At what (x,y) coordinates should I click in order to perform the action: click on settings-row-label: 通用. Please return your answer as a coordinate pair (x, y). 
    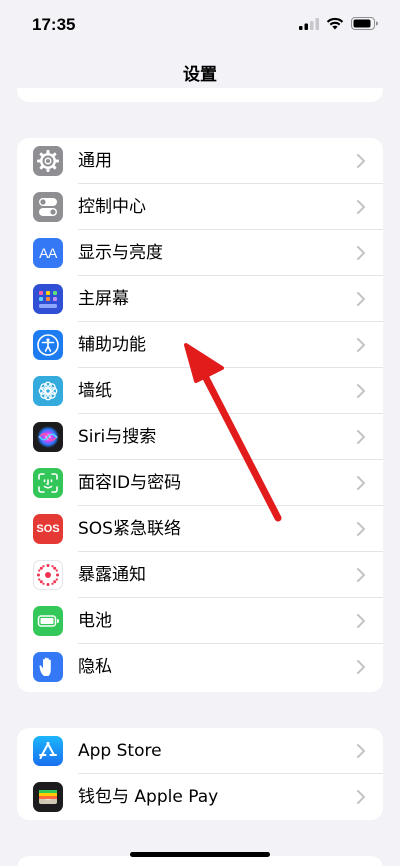
    Looking at the image, I should click on (95, 161).